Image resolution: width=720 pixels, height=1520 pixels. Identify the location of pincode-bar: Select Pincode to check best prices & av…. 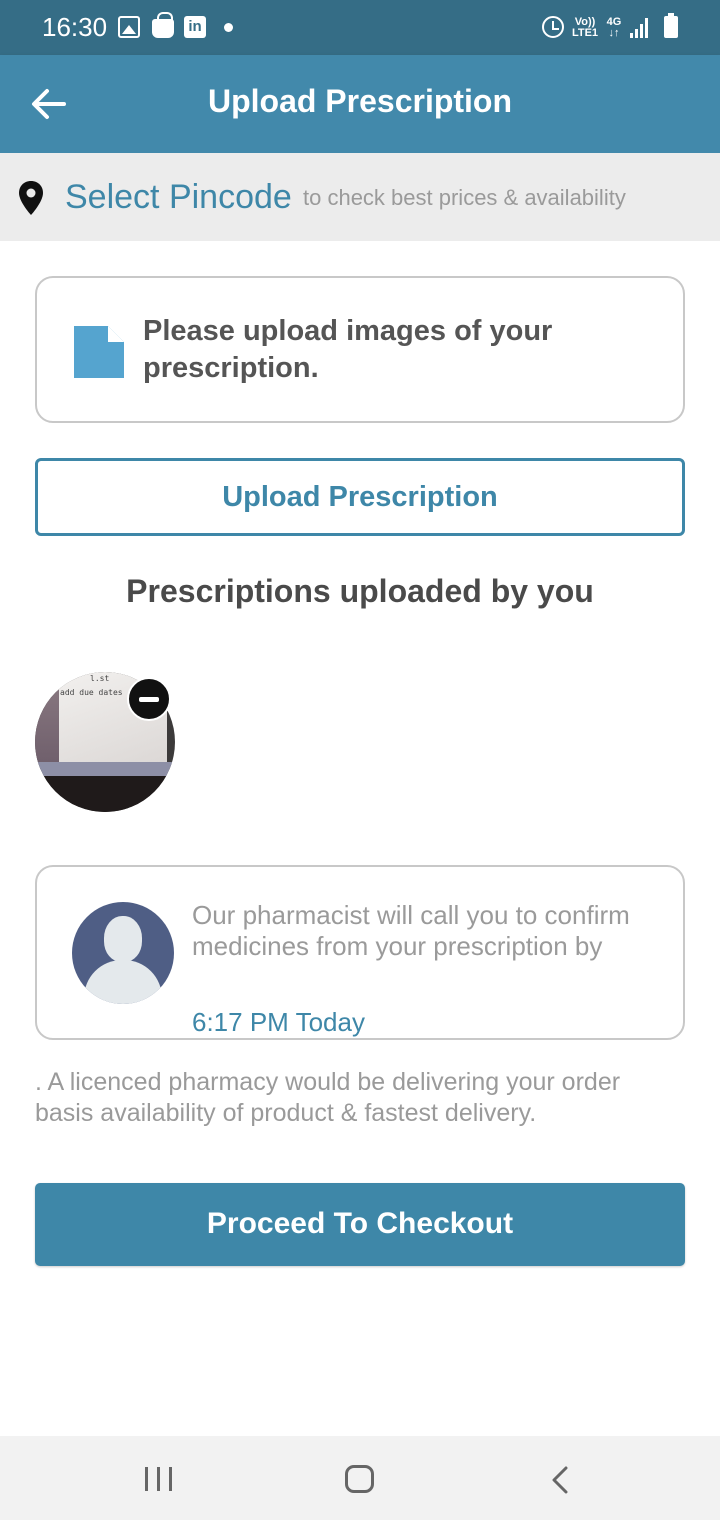
(360, 197).